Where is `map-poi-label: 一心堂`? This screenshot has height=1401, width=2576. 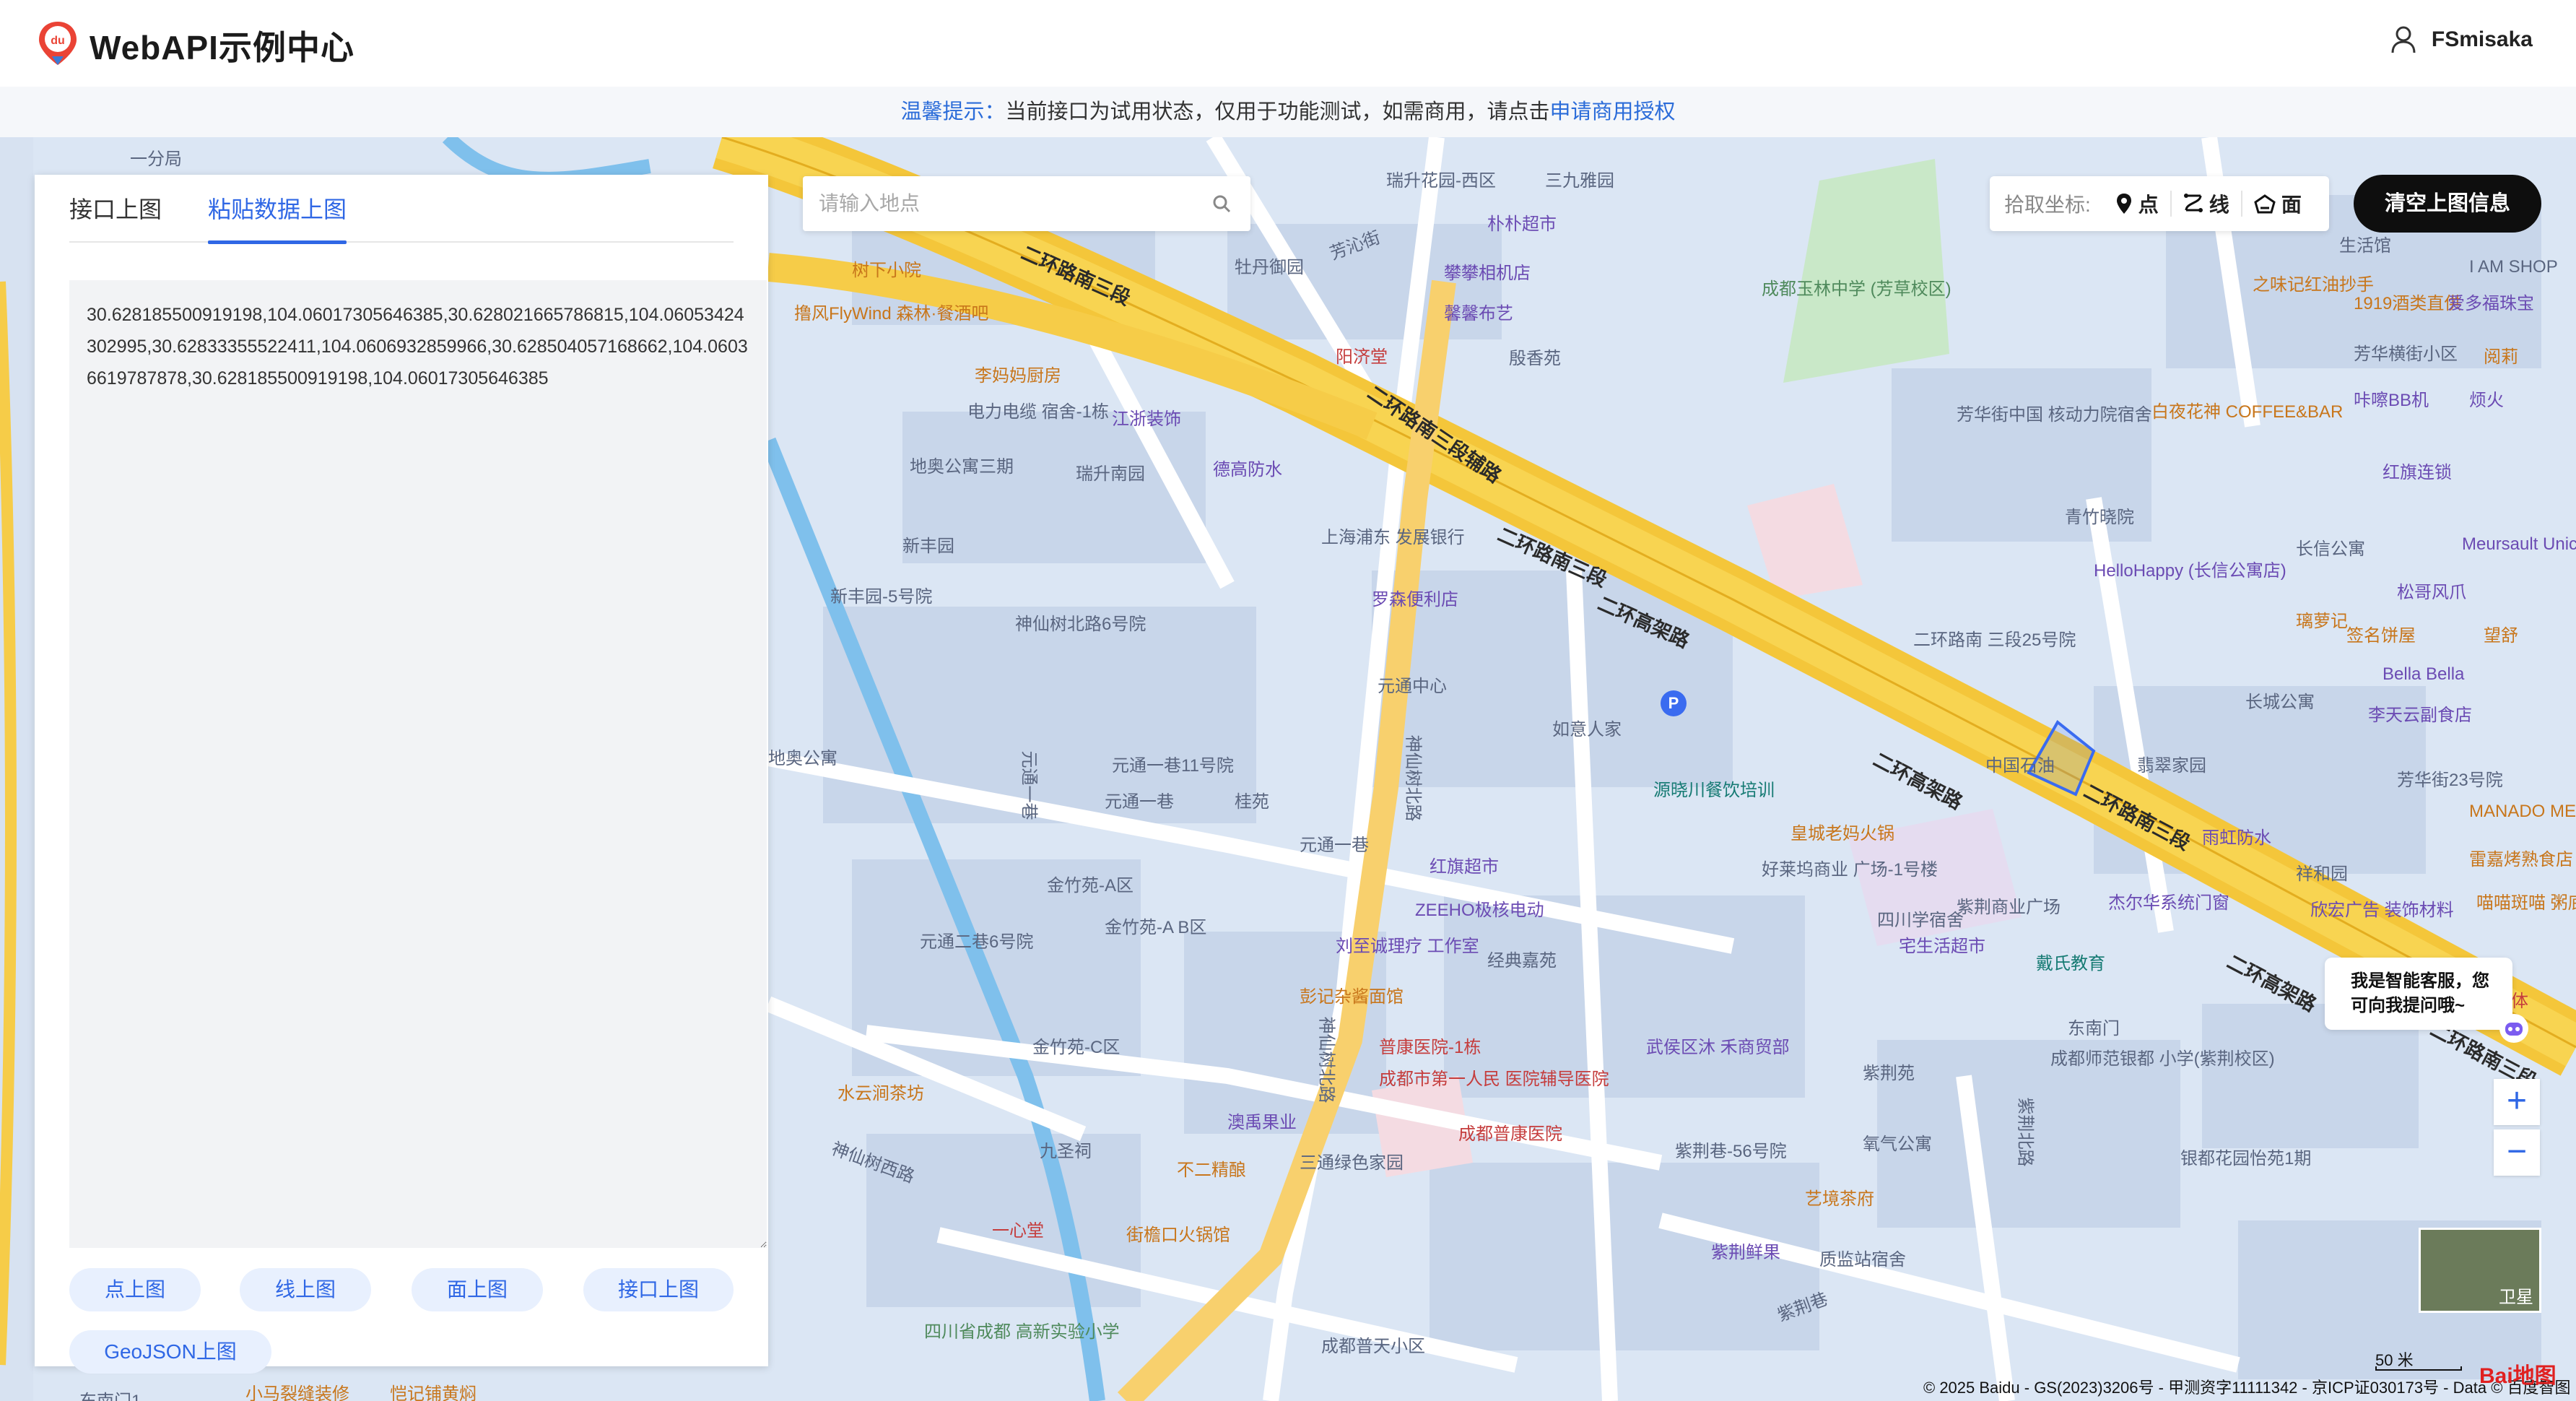 map-poi-label: 一心堂 is located at coordinates (1018, 1231).